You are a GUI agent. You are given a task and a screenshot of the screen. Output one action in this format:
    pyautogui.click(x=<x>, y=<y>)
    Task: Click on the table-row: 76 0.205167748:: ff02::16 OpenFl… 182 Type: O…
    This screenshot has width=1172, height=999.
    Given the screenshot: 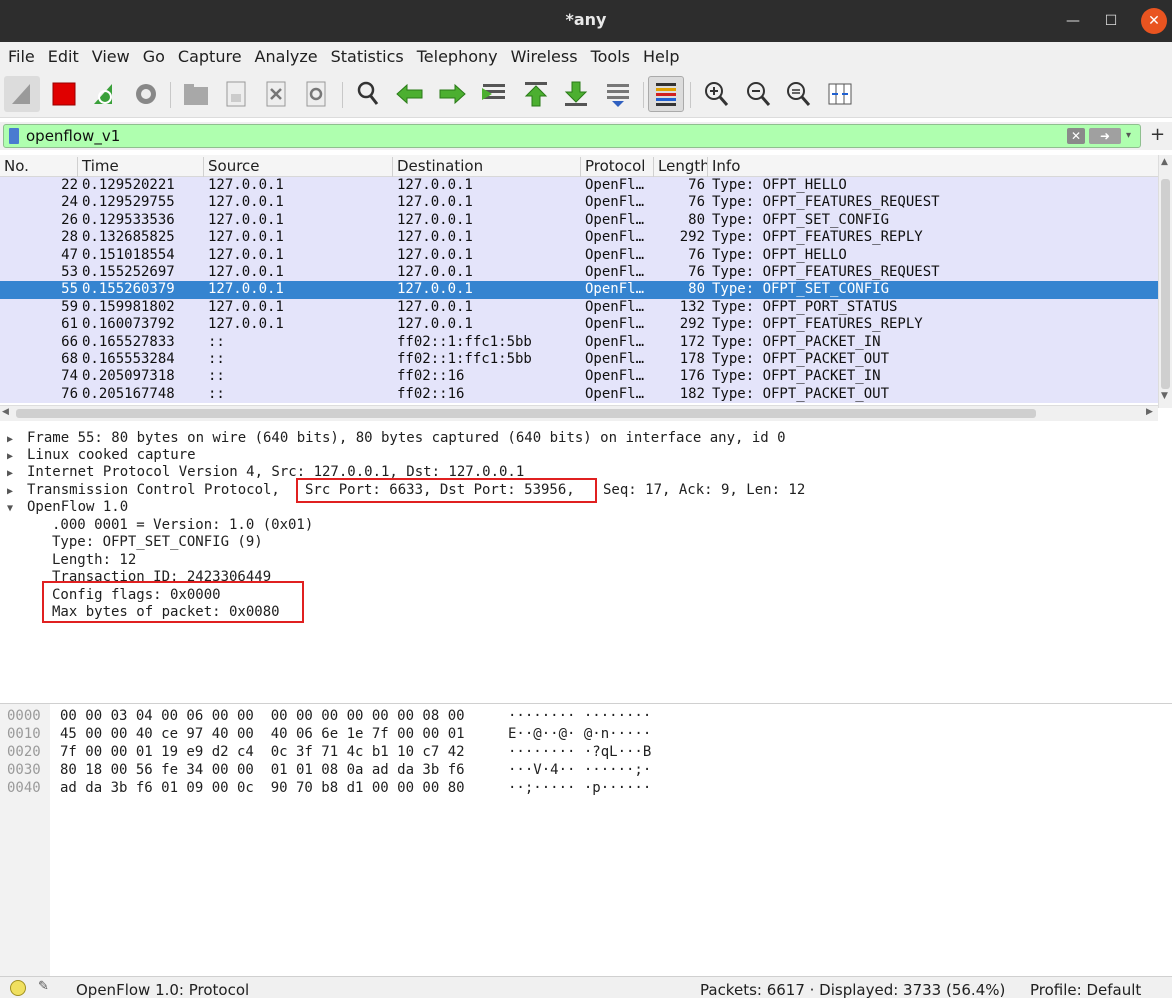 What is the action you would take?
    pyautogui.click(x=579, y=394)
    